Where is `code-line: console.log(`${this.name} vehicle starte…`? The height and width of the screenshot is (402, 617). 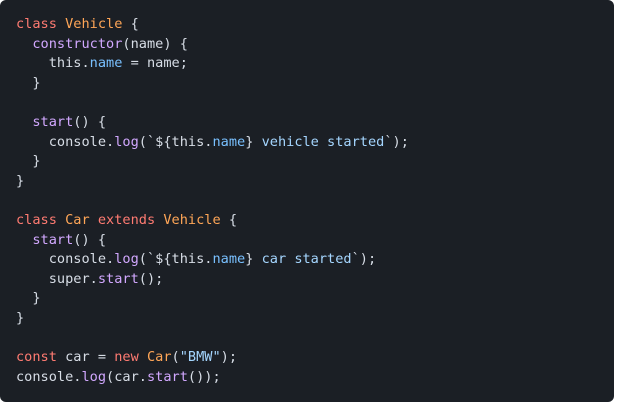
code-line: console.log(`${this.name} vehicle starte… is located at coordinates (212, 143).